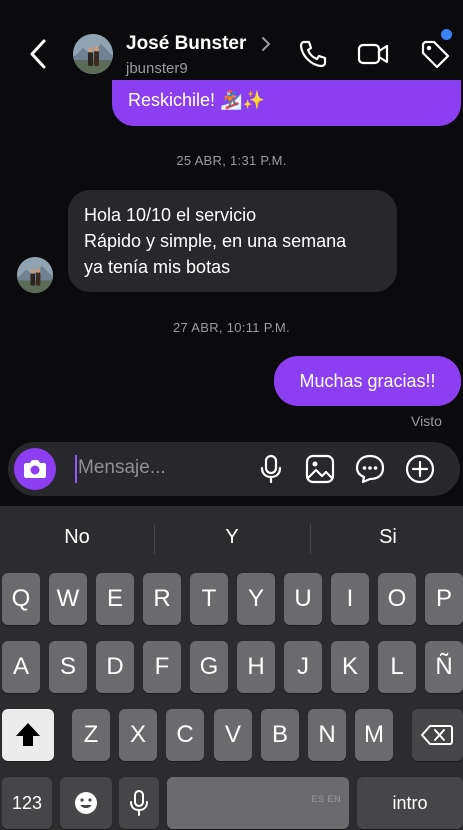  What do you see at coordinates (444, 599) in the screenshot?
I see `key: P` at bounding box center [444, 599].